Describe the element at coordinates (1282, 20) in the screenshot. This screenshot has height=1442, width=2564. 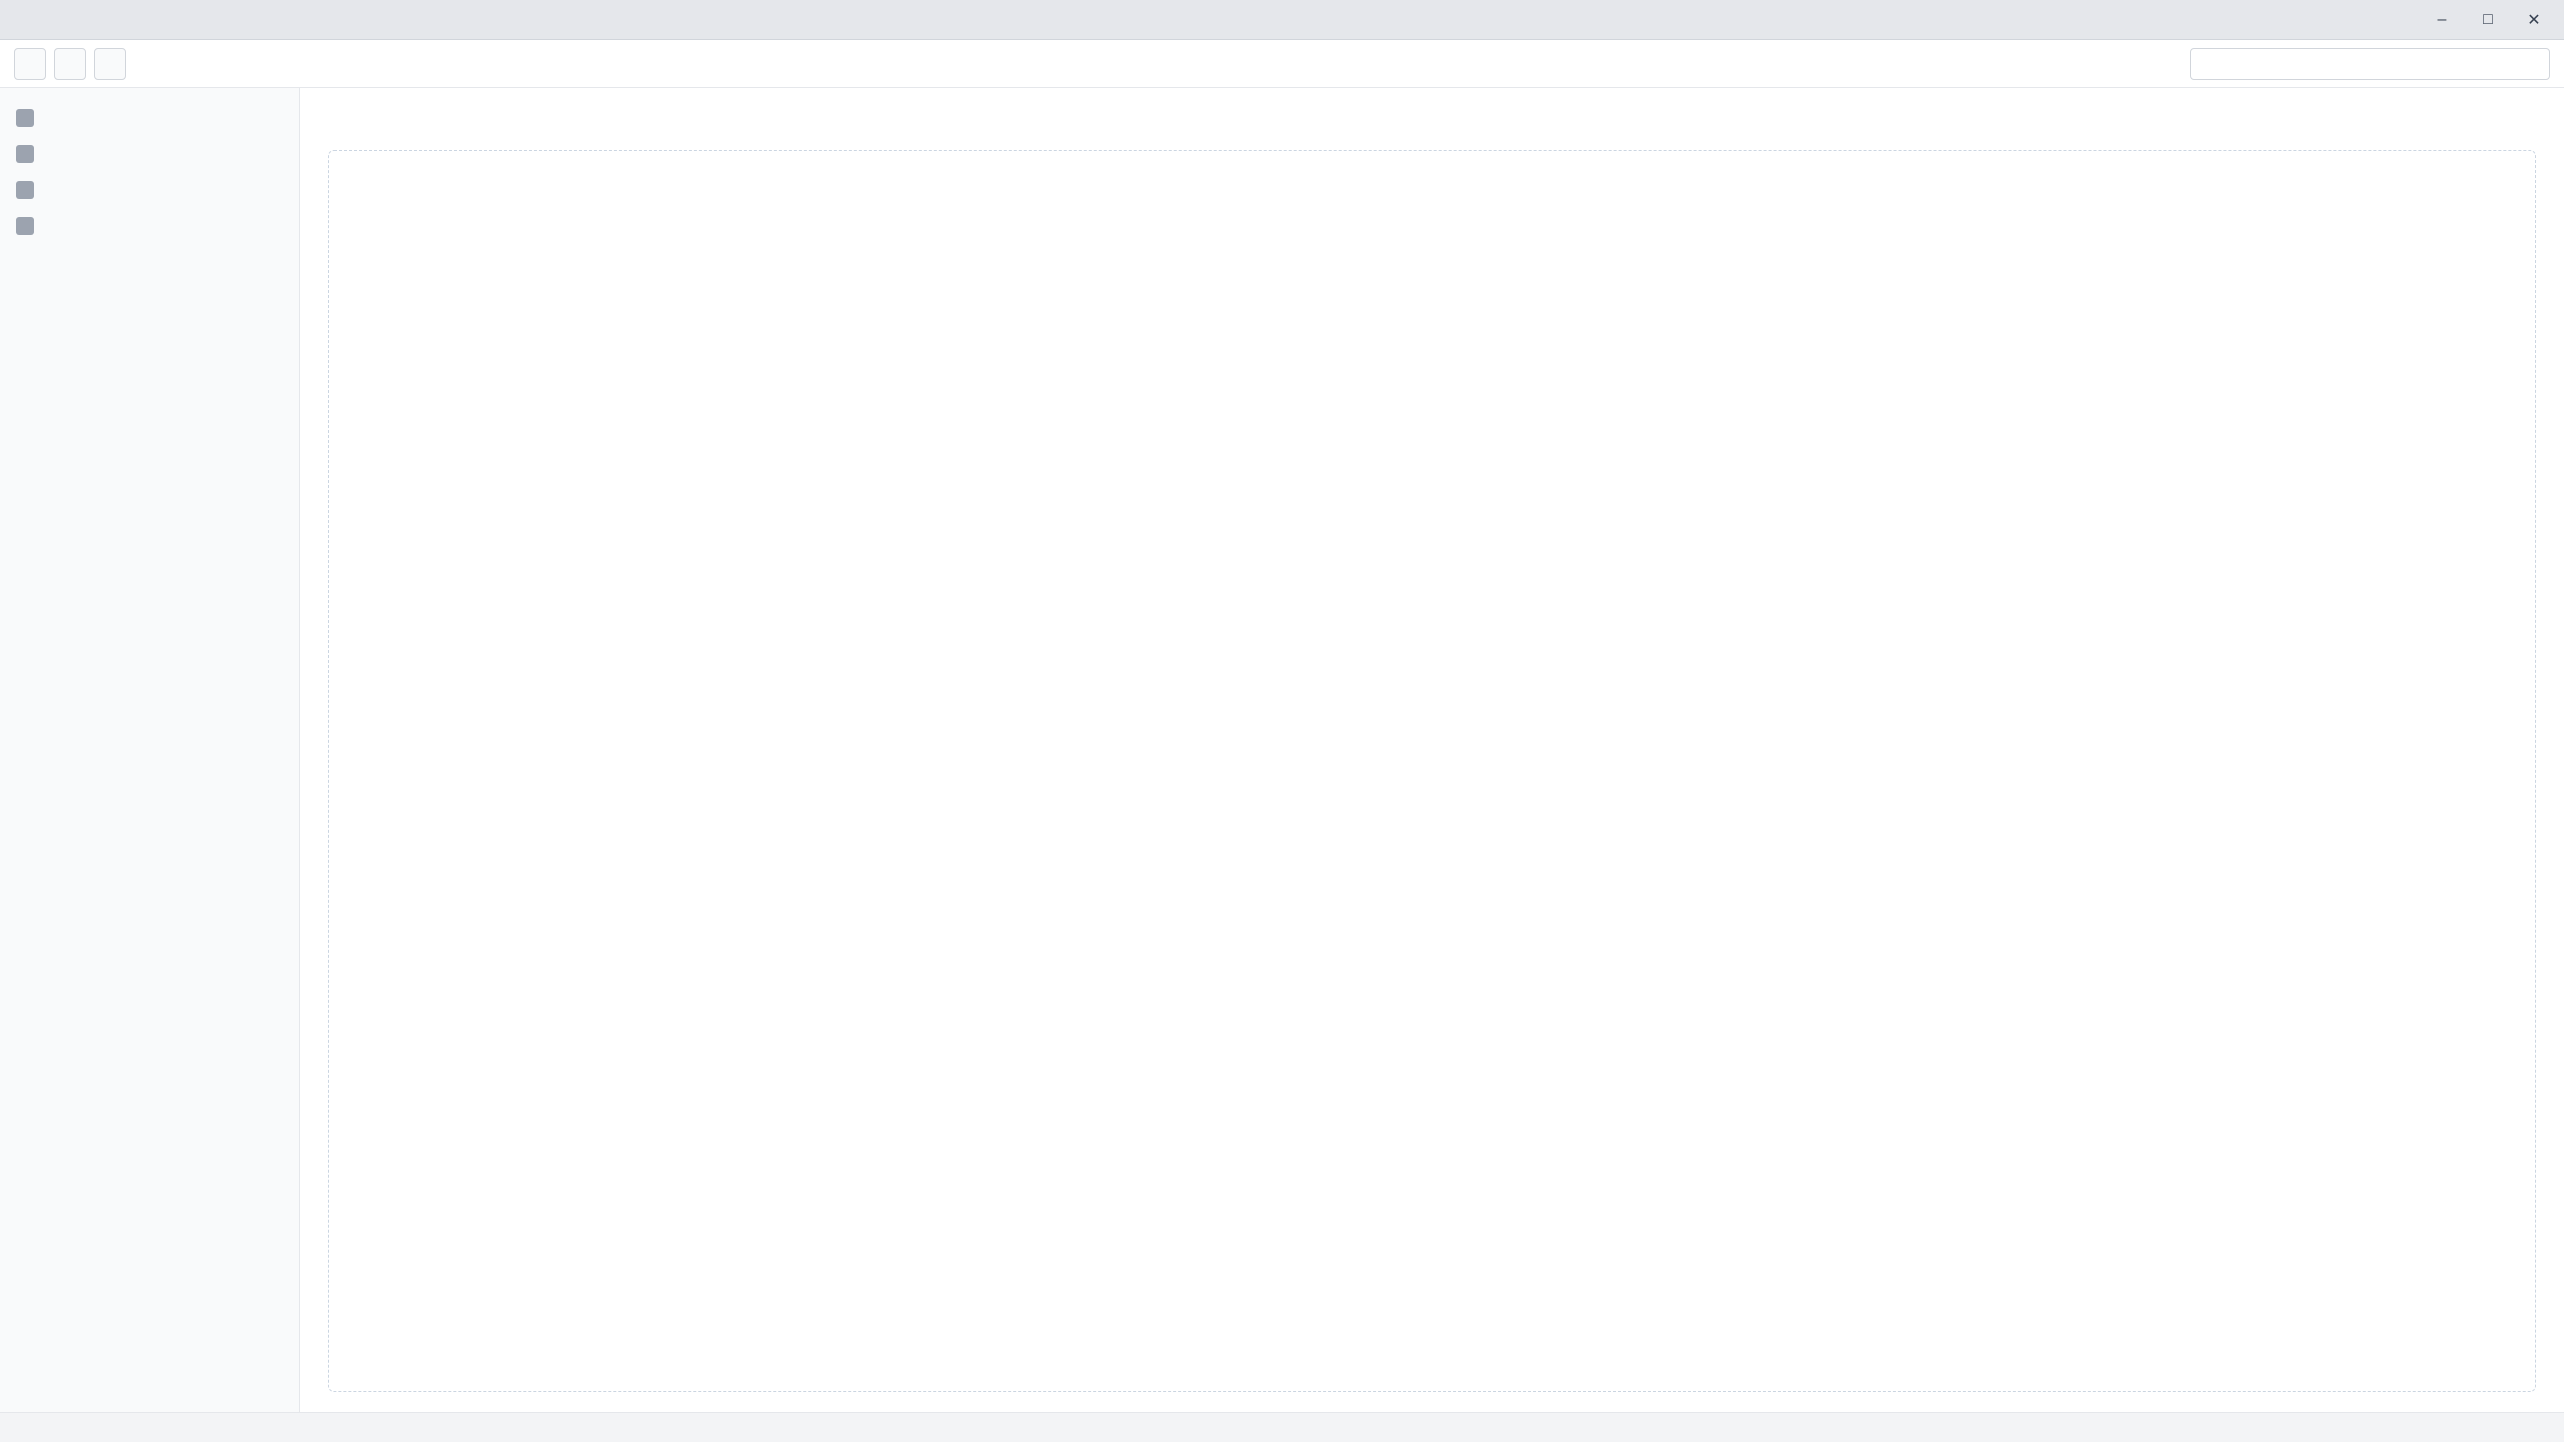
I see `title-bar: – □ ✕` at that location.